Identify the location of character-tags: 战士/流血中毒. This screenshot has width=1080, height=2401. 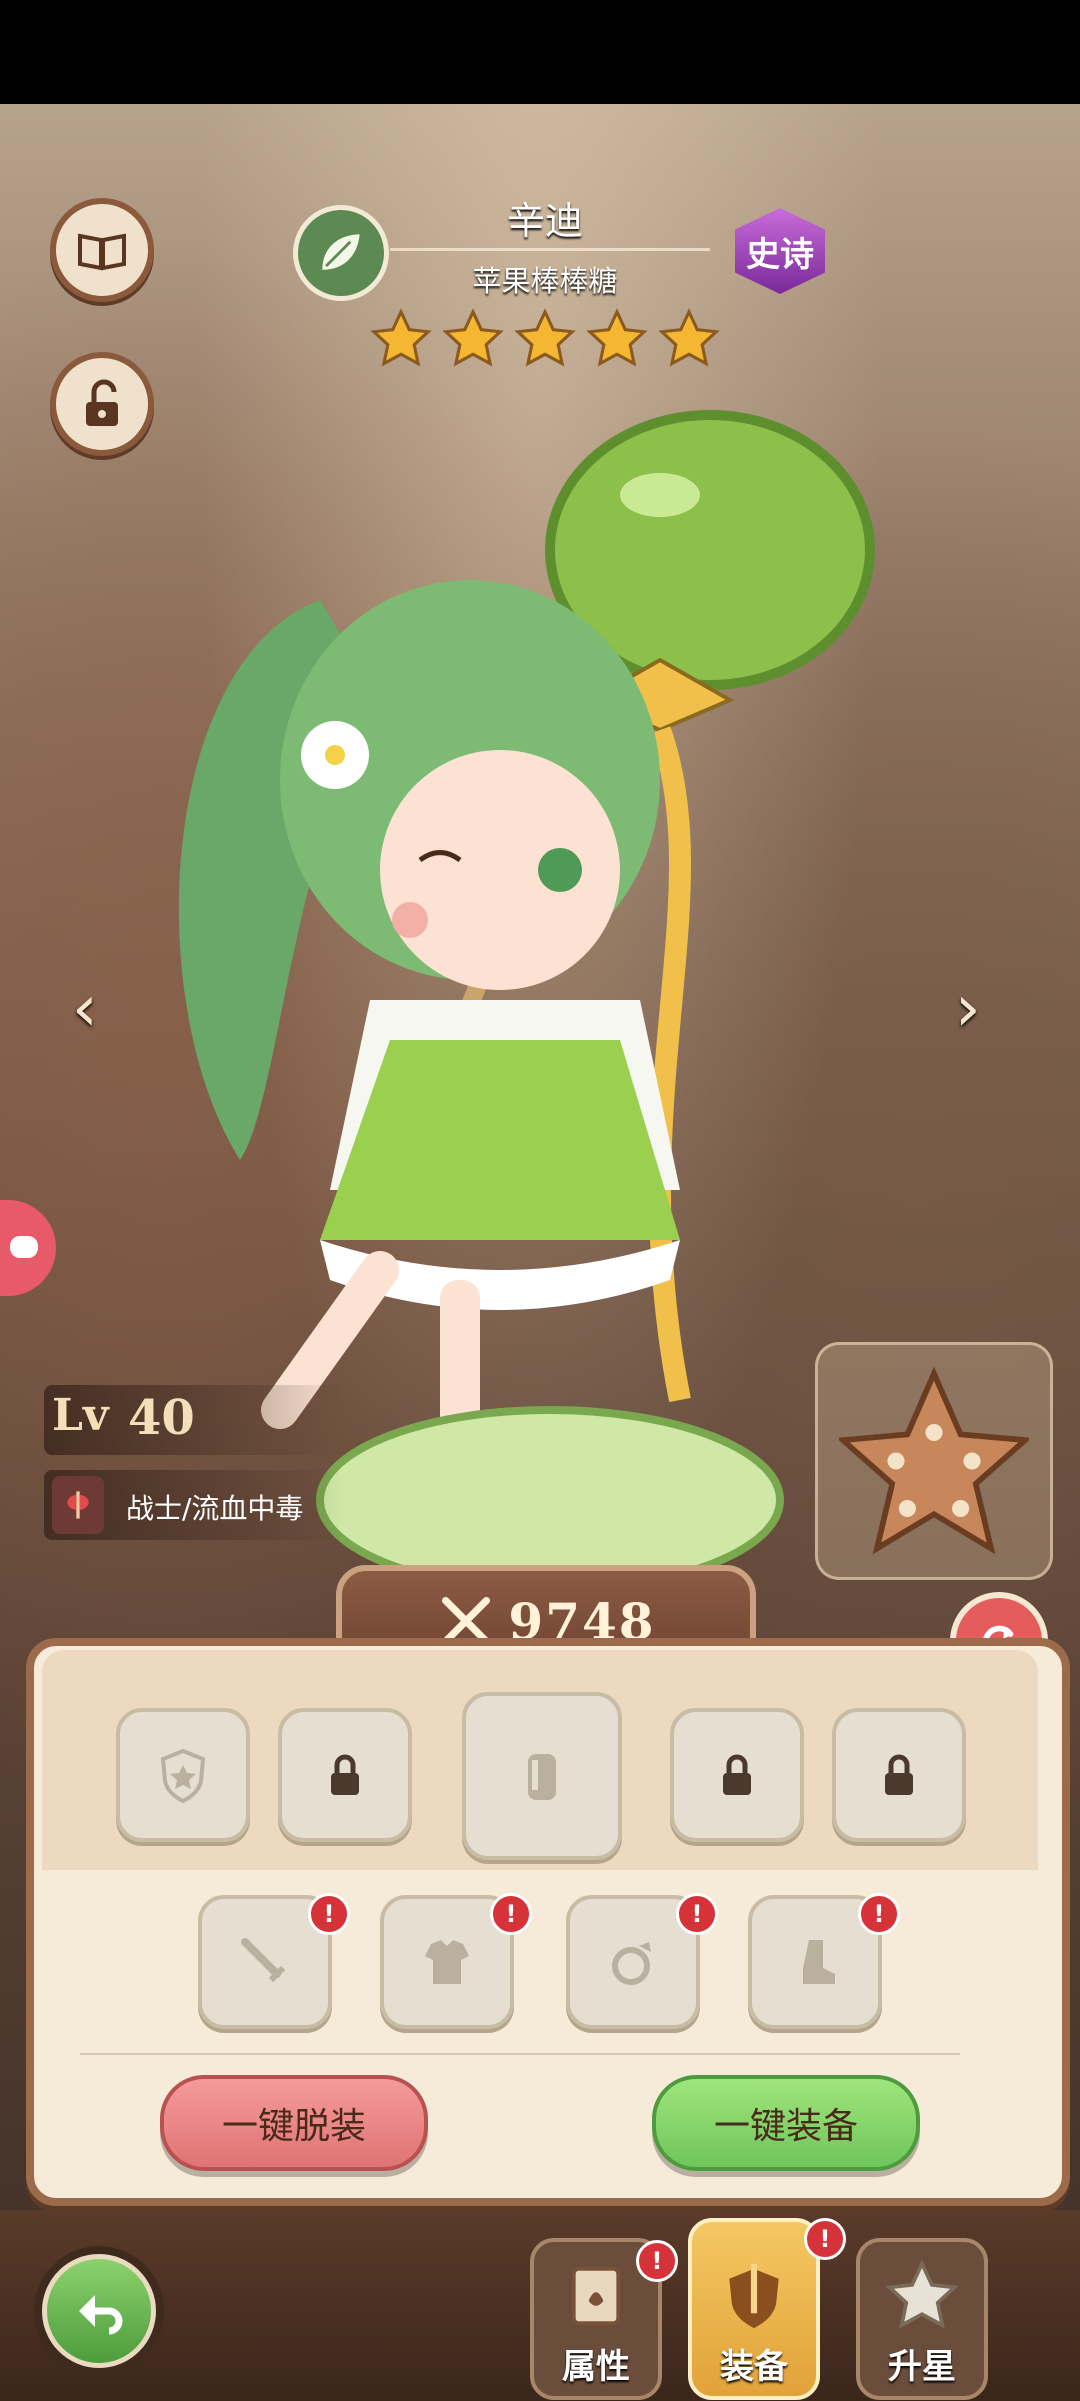
(215, 1508).